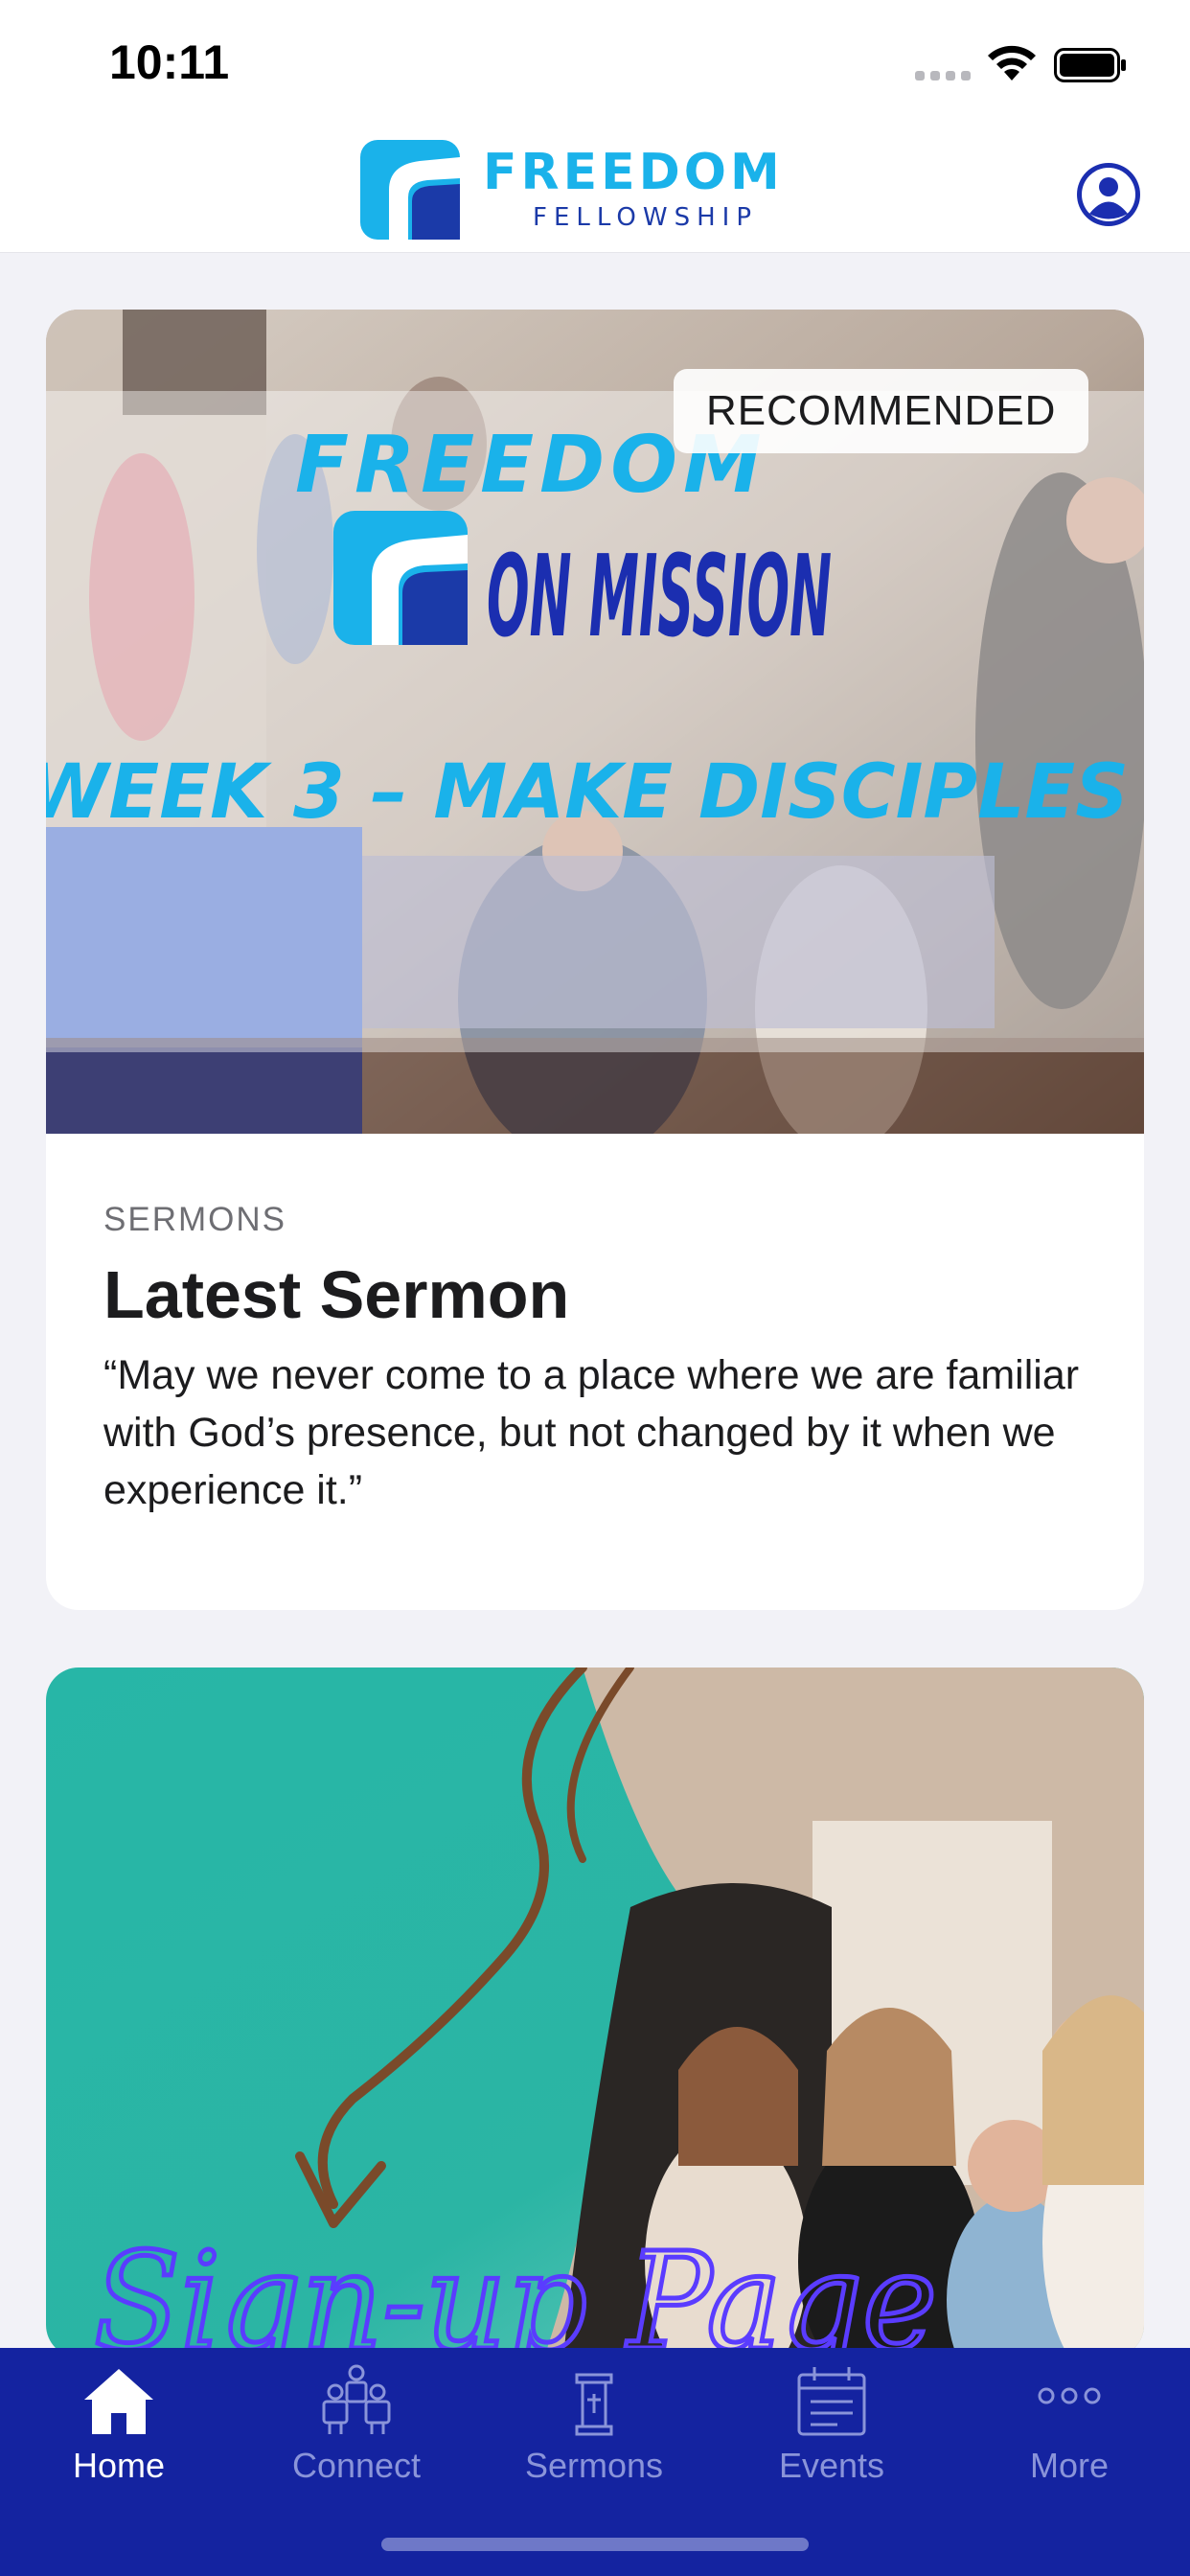 Image resolution: width=1190 pixels, height=2576 pixels. I want to click on tab-label: Events, so click(832, 2465).